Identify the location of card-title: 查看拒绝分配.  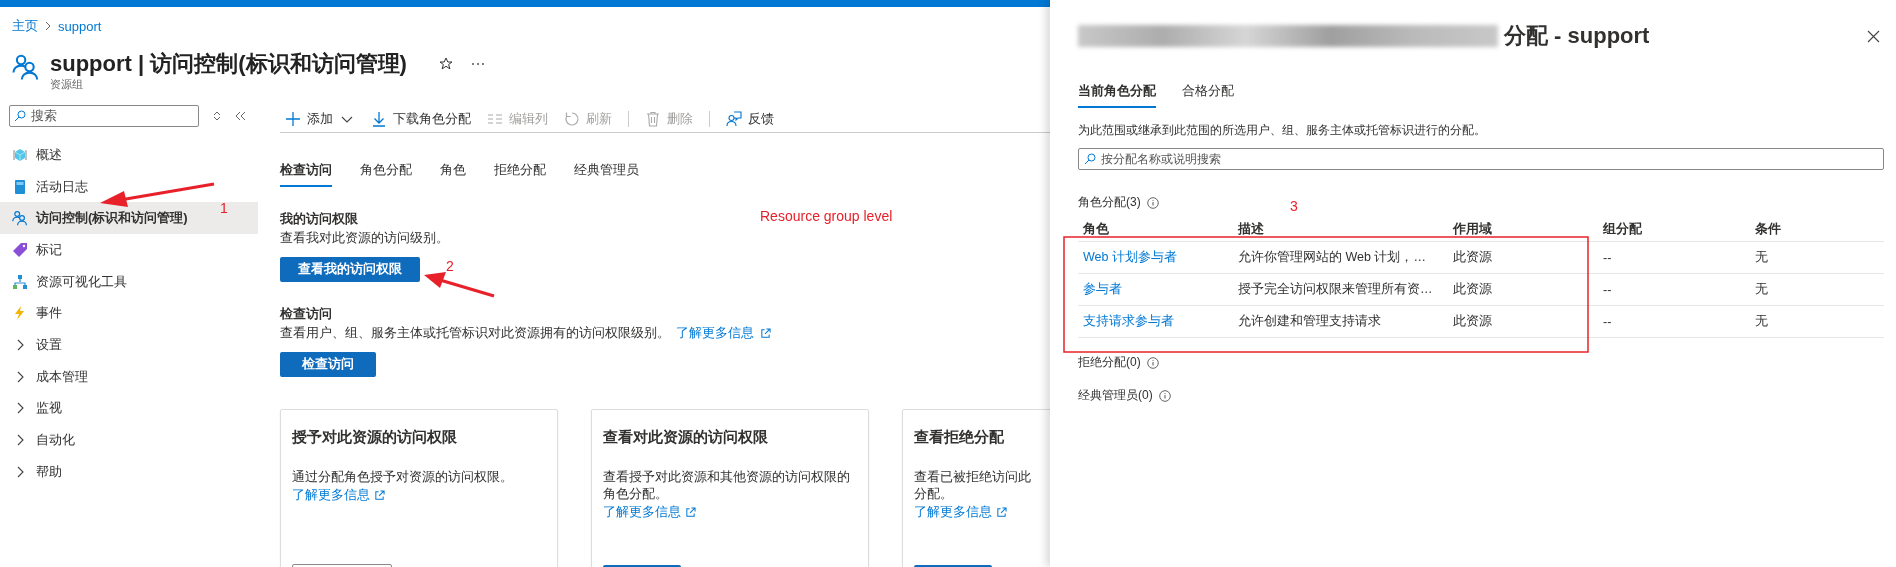
(959, 437).